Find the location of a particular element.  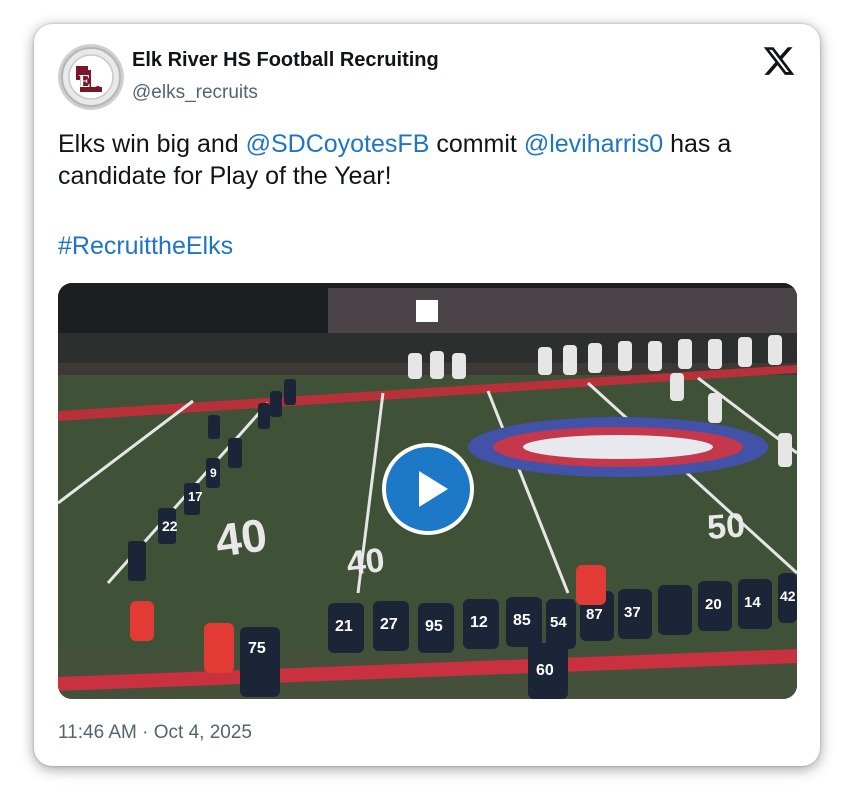

avatar: ER is located at coordinates (91, 77).